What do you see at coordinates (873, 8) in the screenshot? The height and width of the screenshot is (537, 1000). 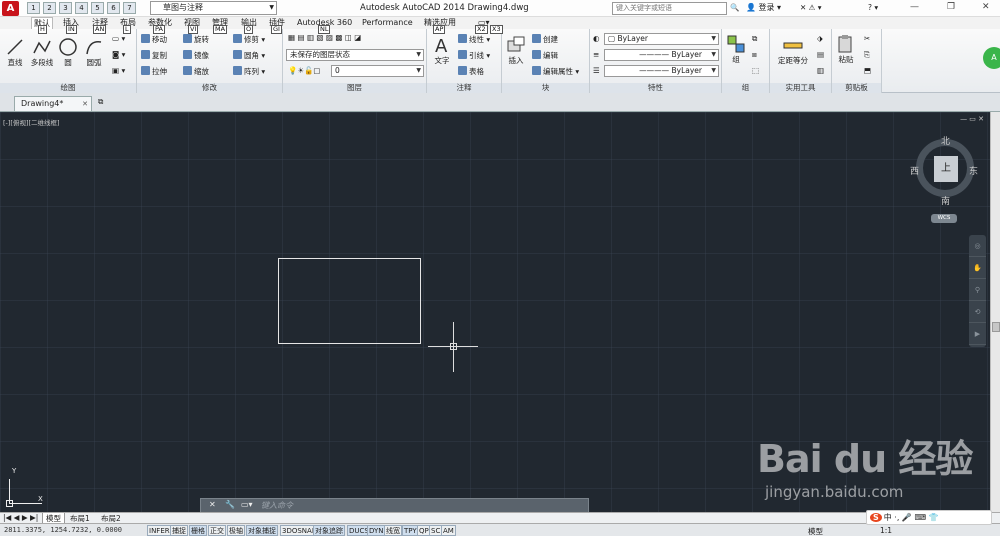 I see `help-button: ? ▾` at bounding box center [873, 8].